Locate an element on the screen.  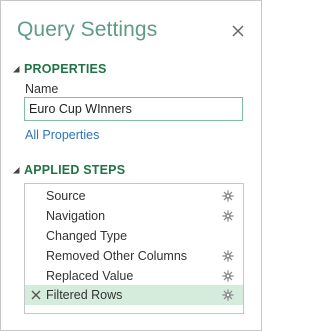
step-source: Source is located at coordinates (134, 196).